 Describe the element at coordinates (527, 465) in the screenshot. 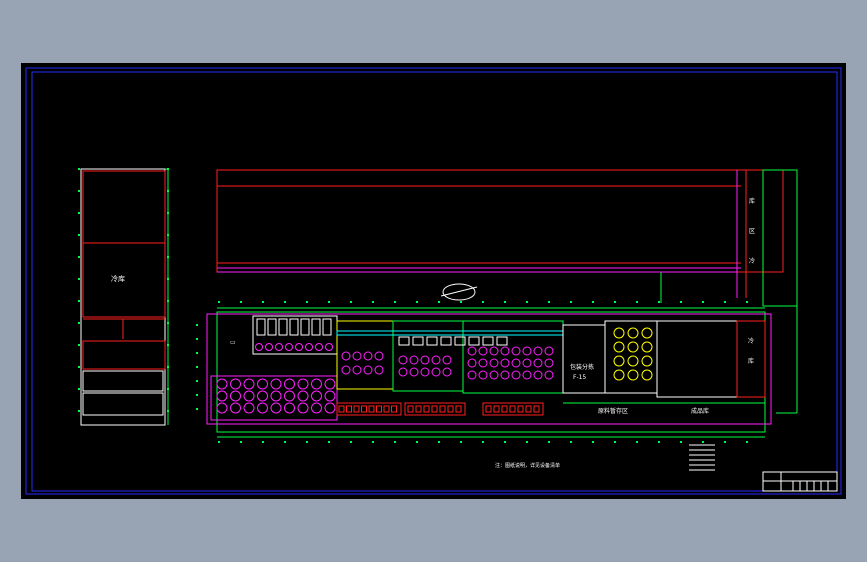

I see `drawing-note: 注：图纸说明，详见设备清单` at that location.